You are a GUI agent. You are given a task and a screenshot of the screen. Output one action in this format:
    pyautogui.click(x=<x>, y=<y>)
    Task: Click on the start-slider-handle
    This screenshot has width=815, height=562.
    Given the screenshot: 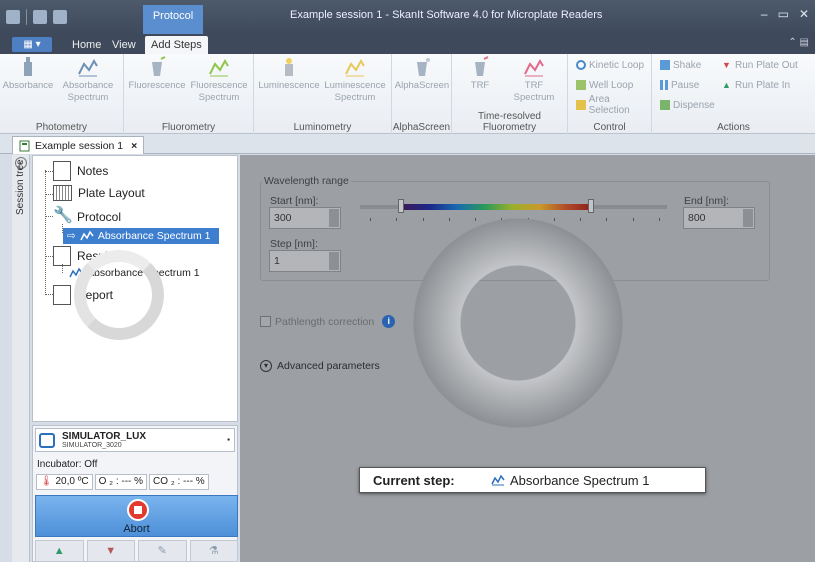 What is the action you would take?
    pyautogui.click(x=401, y=206)
    